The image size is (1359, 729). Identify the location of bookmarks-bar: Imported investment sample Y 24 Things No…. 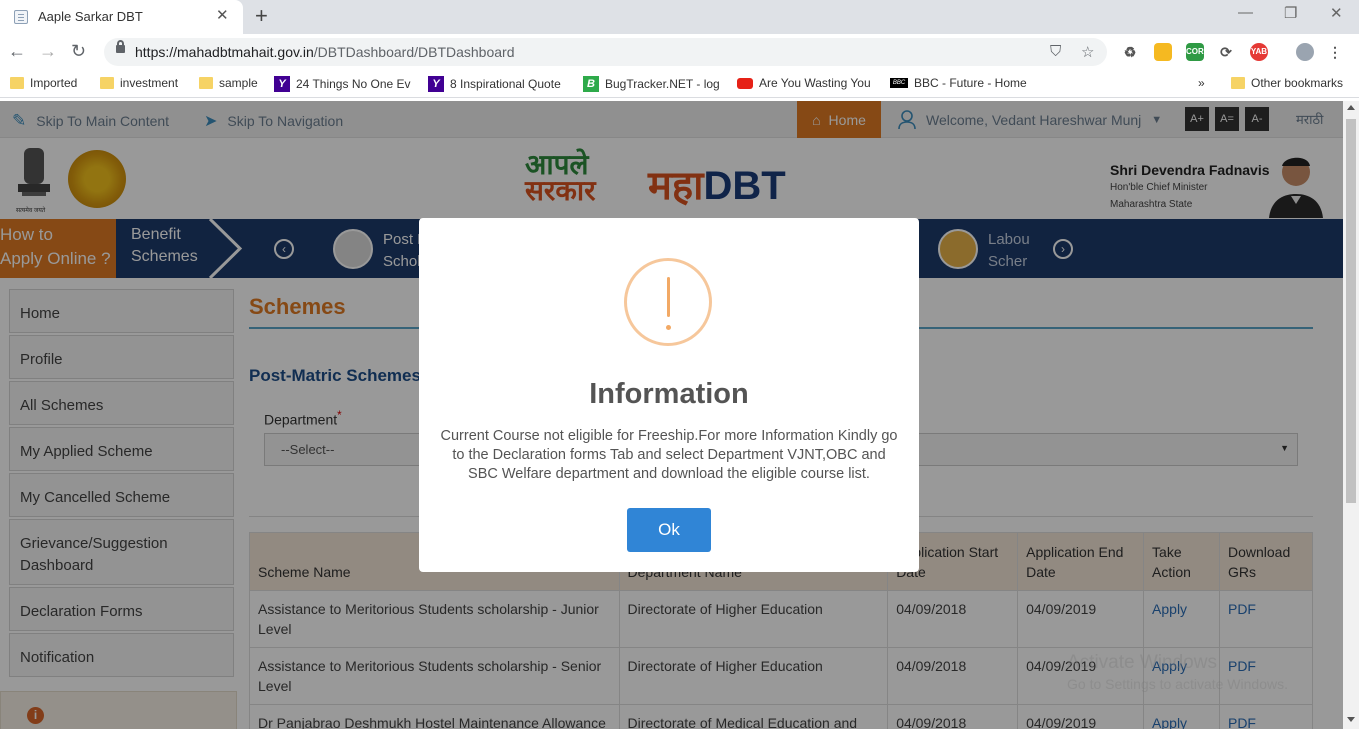
(679, 84).